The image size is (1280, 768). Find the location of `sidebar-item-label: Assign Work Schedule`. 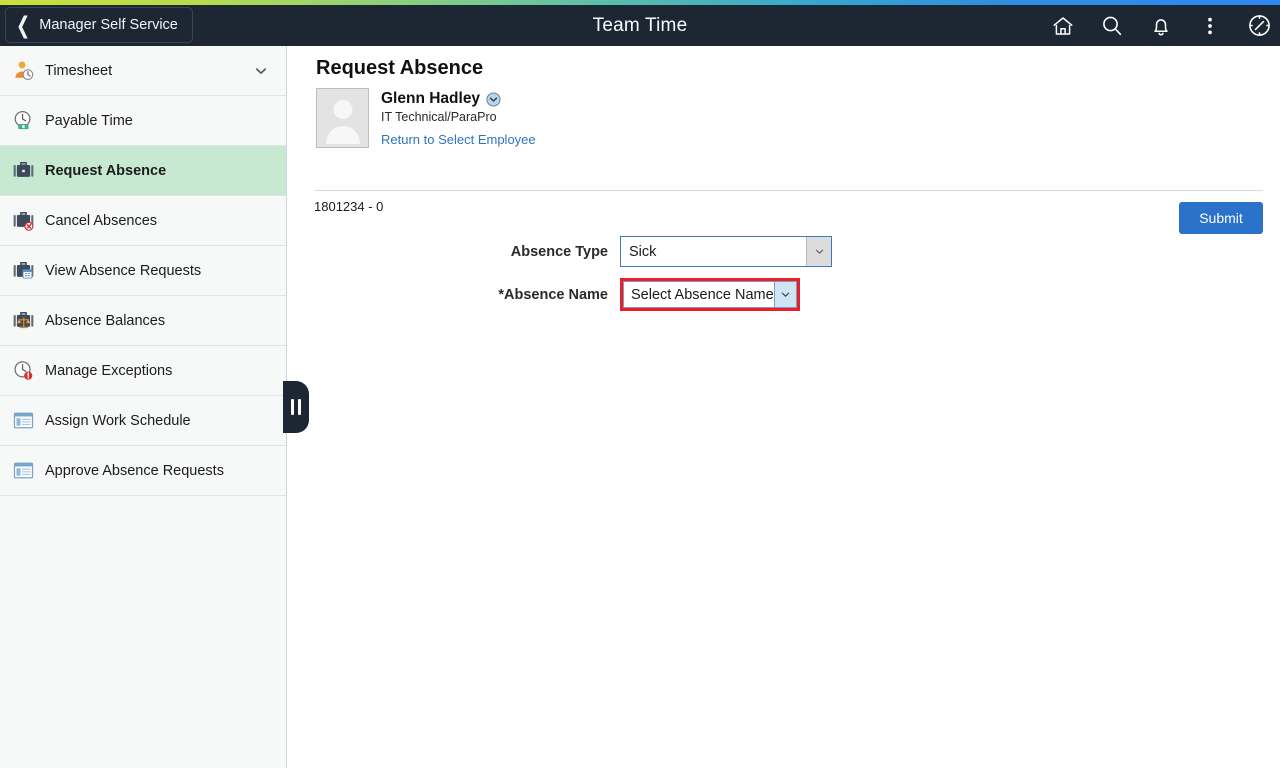

sidebar-item-label: Assign Work Schedule is located at coordinates (118, 420).